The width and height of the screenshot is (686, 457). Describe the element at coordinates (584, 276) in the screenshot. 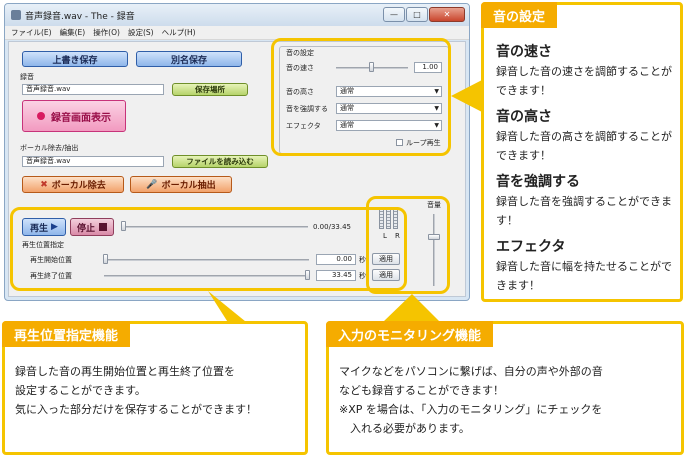

I see `effect-description: 録音した音に幅を持たせることができます！` at that location.